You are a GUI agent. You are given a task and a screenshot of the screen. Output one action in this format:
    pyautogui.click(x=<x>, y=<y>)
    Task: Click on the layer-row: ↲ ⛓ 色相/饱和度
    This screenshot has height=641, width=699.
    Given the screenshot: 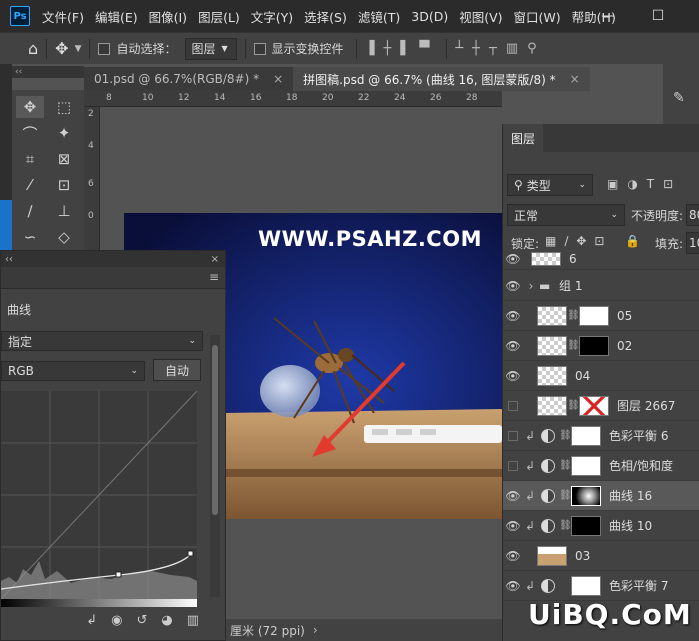 What is the action you would take?
    pyautogui.click(x=601, y=466)
    